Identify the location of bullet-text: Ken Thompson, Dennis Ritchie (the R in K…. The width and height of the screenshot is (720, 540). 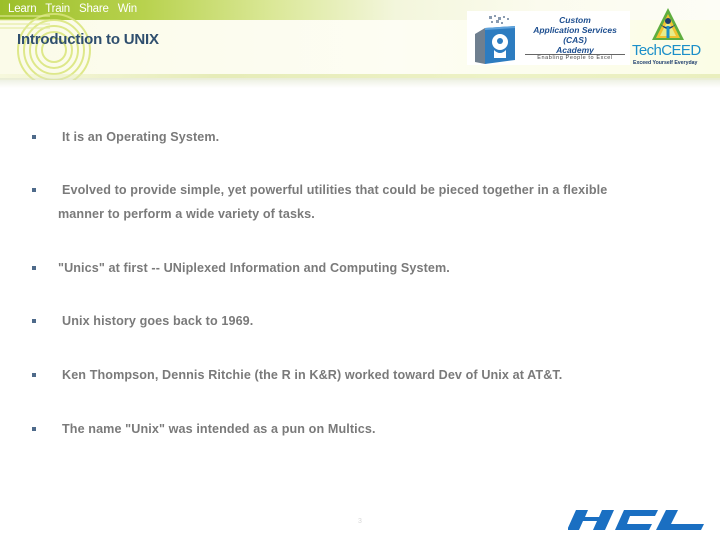
(312, 375).